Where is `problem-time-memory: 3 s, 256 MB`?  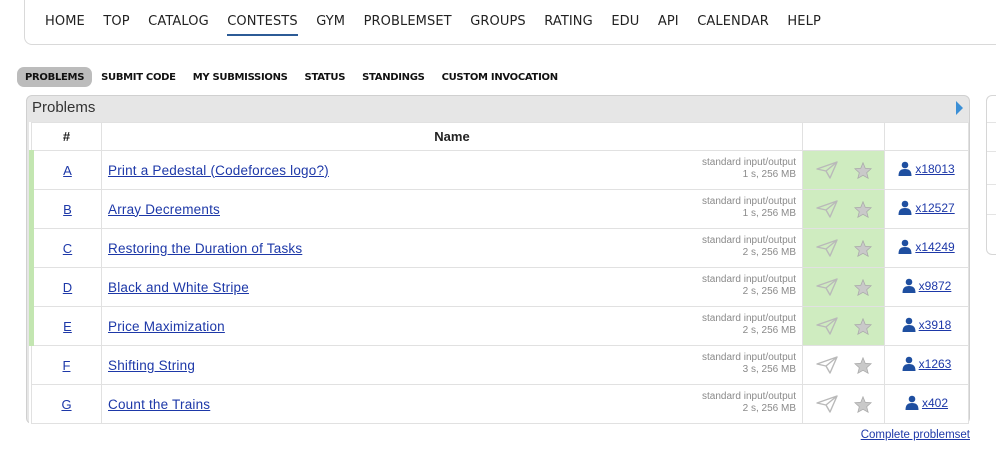 problem-time-memory: 3 s, 256 MB is located at coordinates (769, 369).